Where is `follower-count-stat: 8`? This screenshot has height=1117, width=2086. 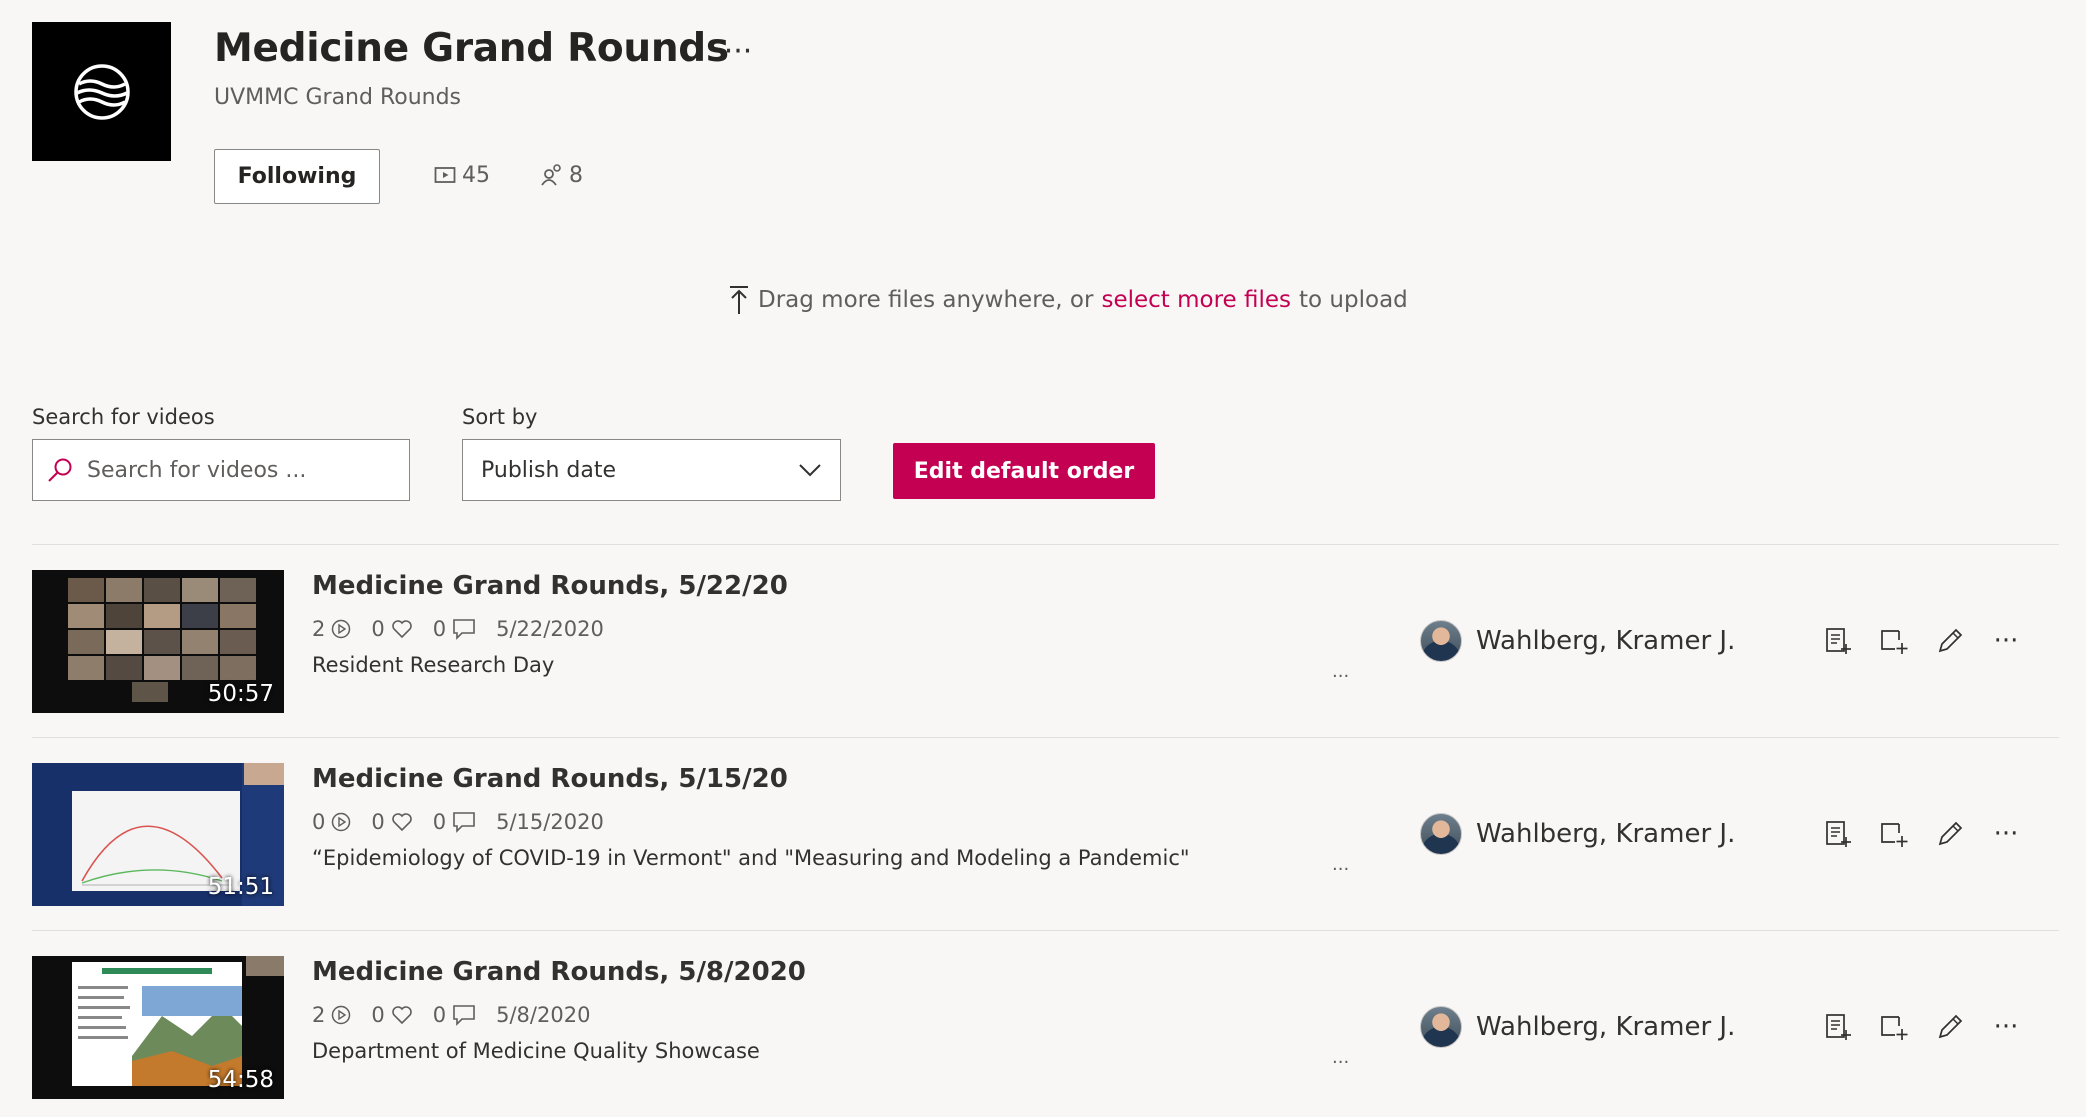
follower-count-stat: 8 is located at coordinates (562, 175).